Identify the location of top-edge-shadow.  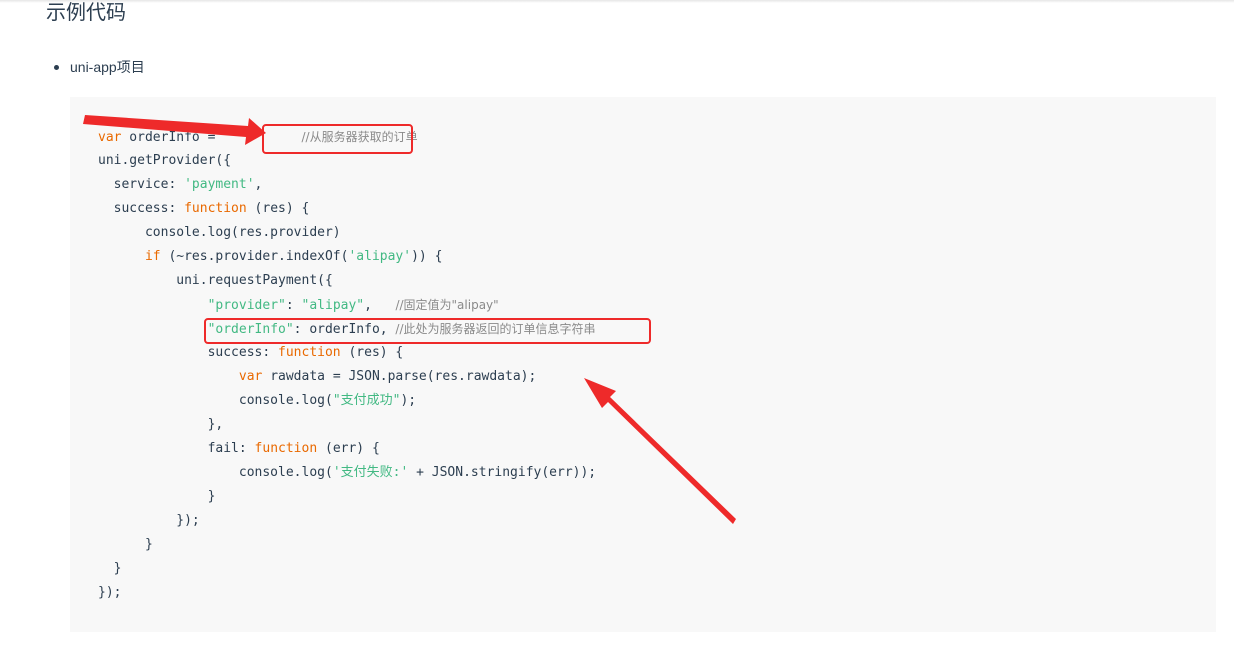
(617, 1).